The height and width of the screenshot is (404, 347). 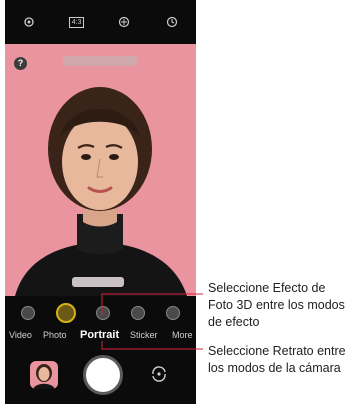 I want to click on aspect-ratio-icon: 4:3, so click(x=77, y=22).